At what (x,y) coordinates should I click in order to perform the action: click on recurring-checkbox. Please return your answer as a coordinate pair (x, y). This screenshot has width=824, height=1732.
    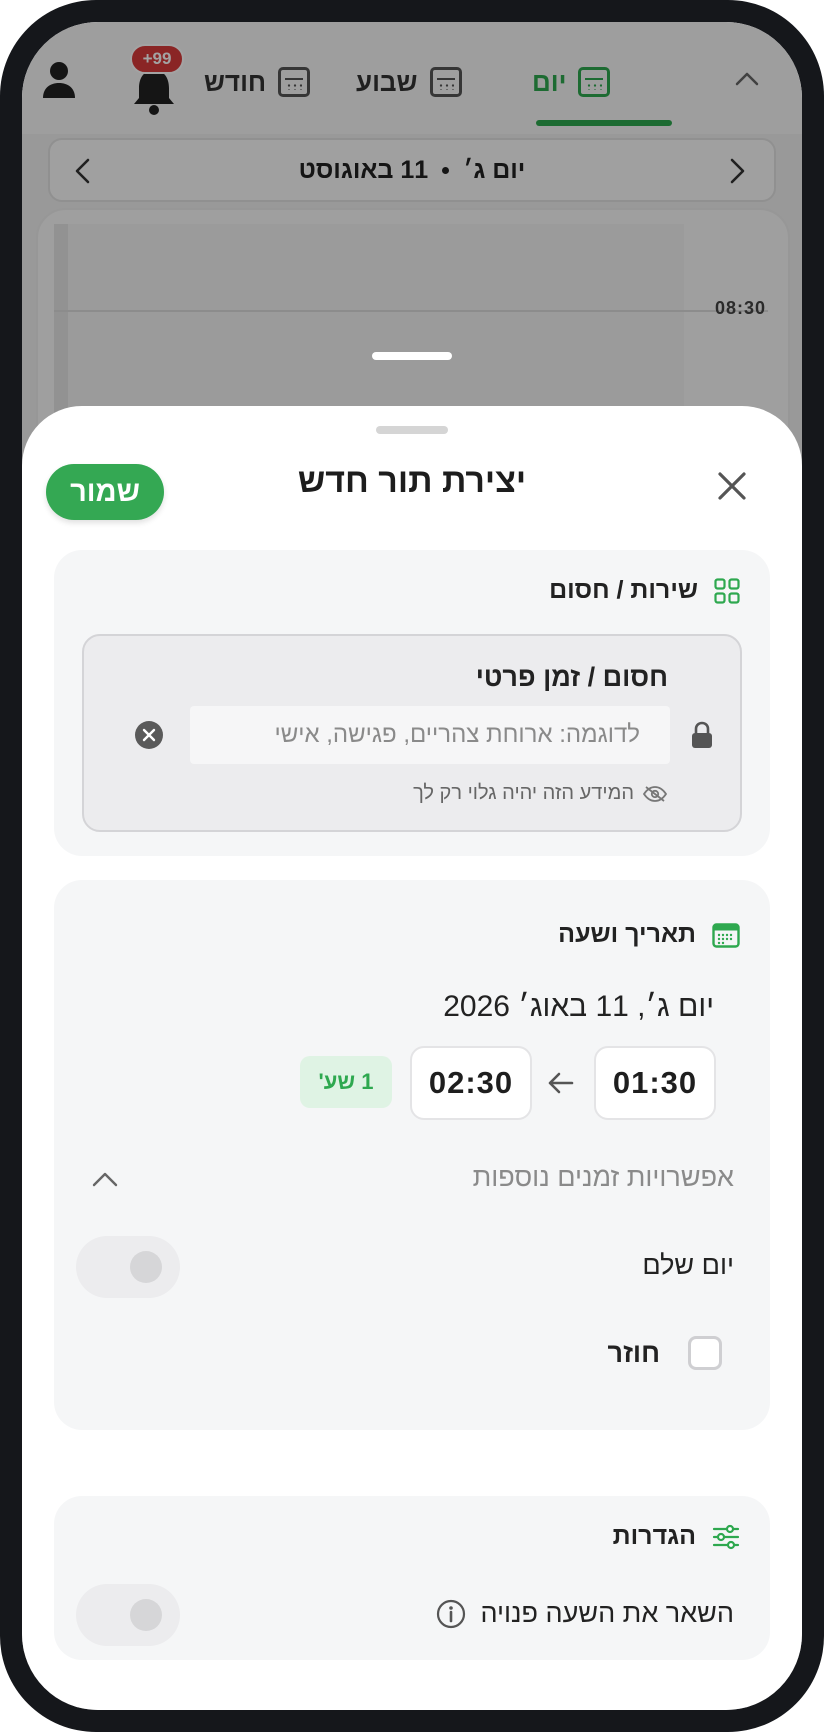
    Looking at the image, I should click on (705, 1353).